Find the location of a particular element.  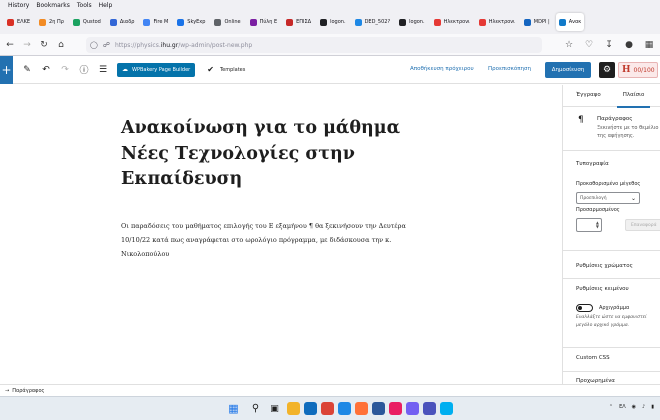

word-icon is located at coordinates (378, 408).